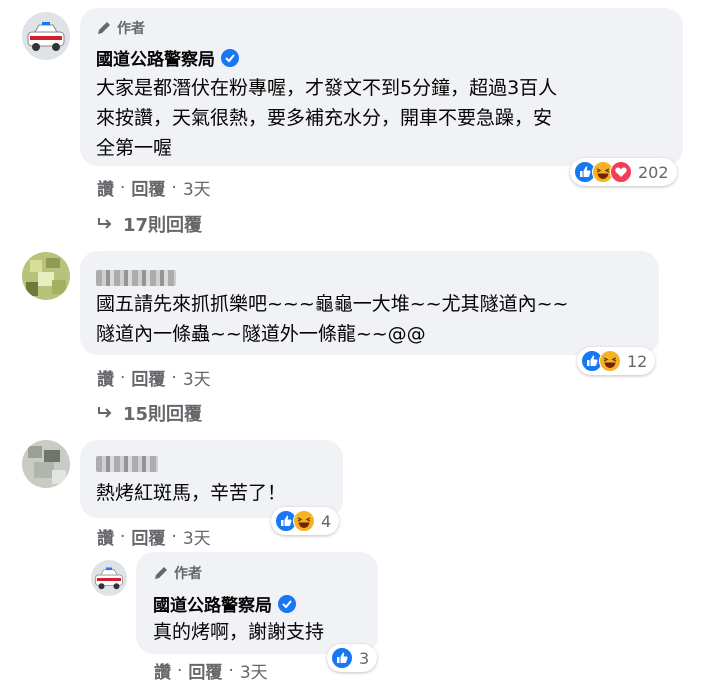 The height and width of the screenshot is (683, 714). I want to click on reply-text: 真的烤啊，謝謝支持, so click(239, 632).